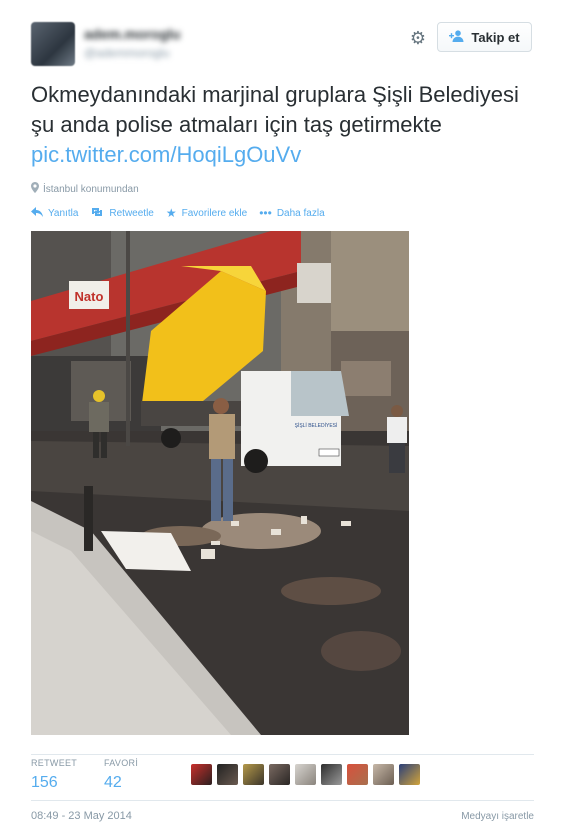 This screenshot has height=833, width=567. I want to click on favorite-stat: FAVORİ 42, so click(121, 775).